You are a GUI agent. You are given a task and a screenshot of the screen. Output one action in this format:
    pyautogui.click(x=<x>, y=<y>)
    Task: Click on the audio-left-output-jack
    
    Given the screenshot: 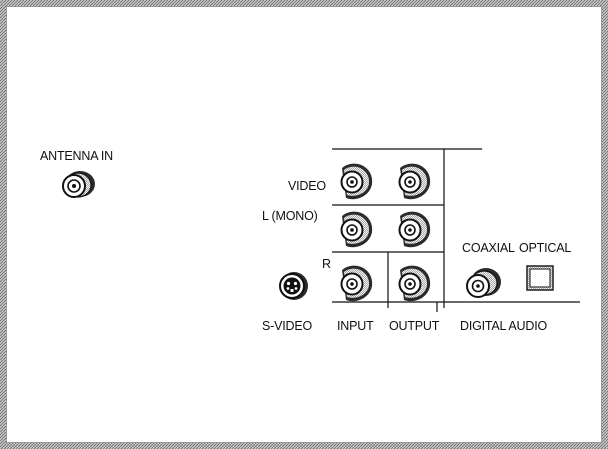 What is the action you would take?
    pyautogui.click(x=414, y=229)
    